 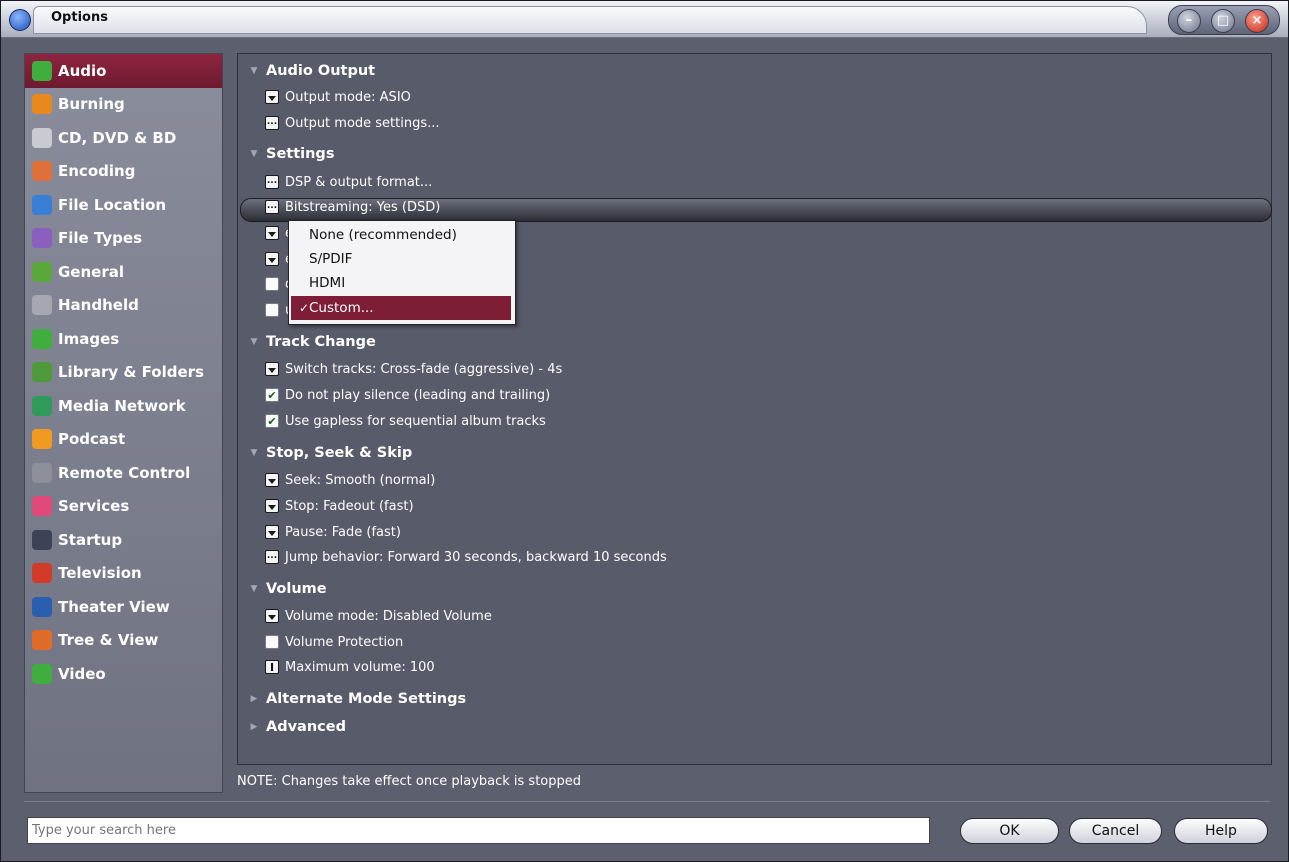 What do you see at coordinates (352, 699) in the screenshot?
I see `section-header: ▶ Alternate Mode Settings` at bounding box center [352, 699].